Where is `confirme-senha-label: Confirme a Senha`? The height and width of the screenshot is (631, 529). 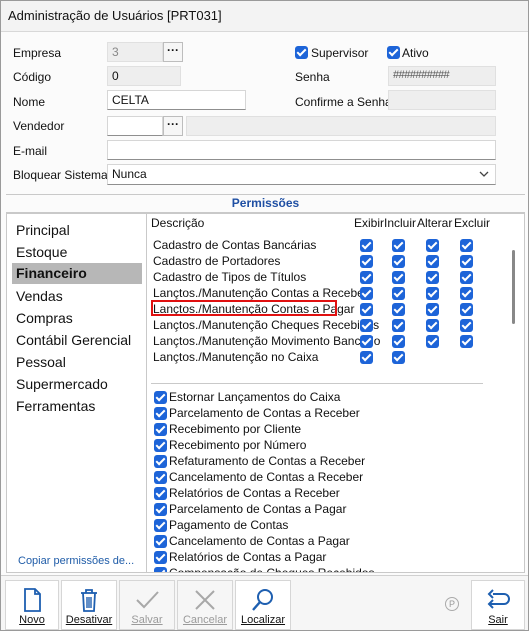 confirme-senha-label: Confirme a Senha is located at coordinates (343, 102).